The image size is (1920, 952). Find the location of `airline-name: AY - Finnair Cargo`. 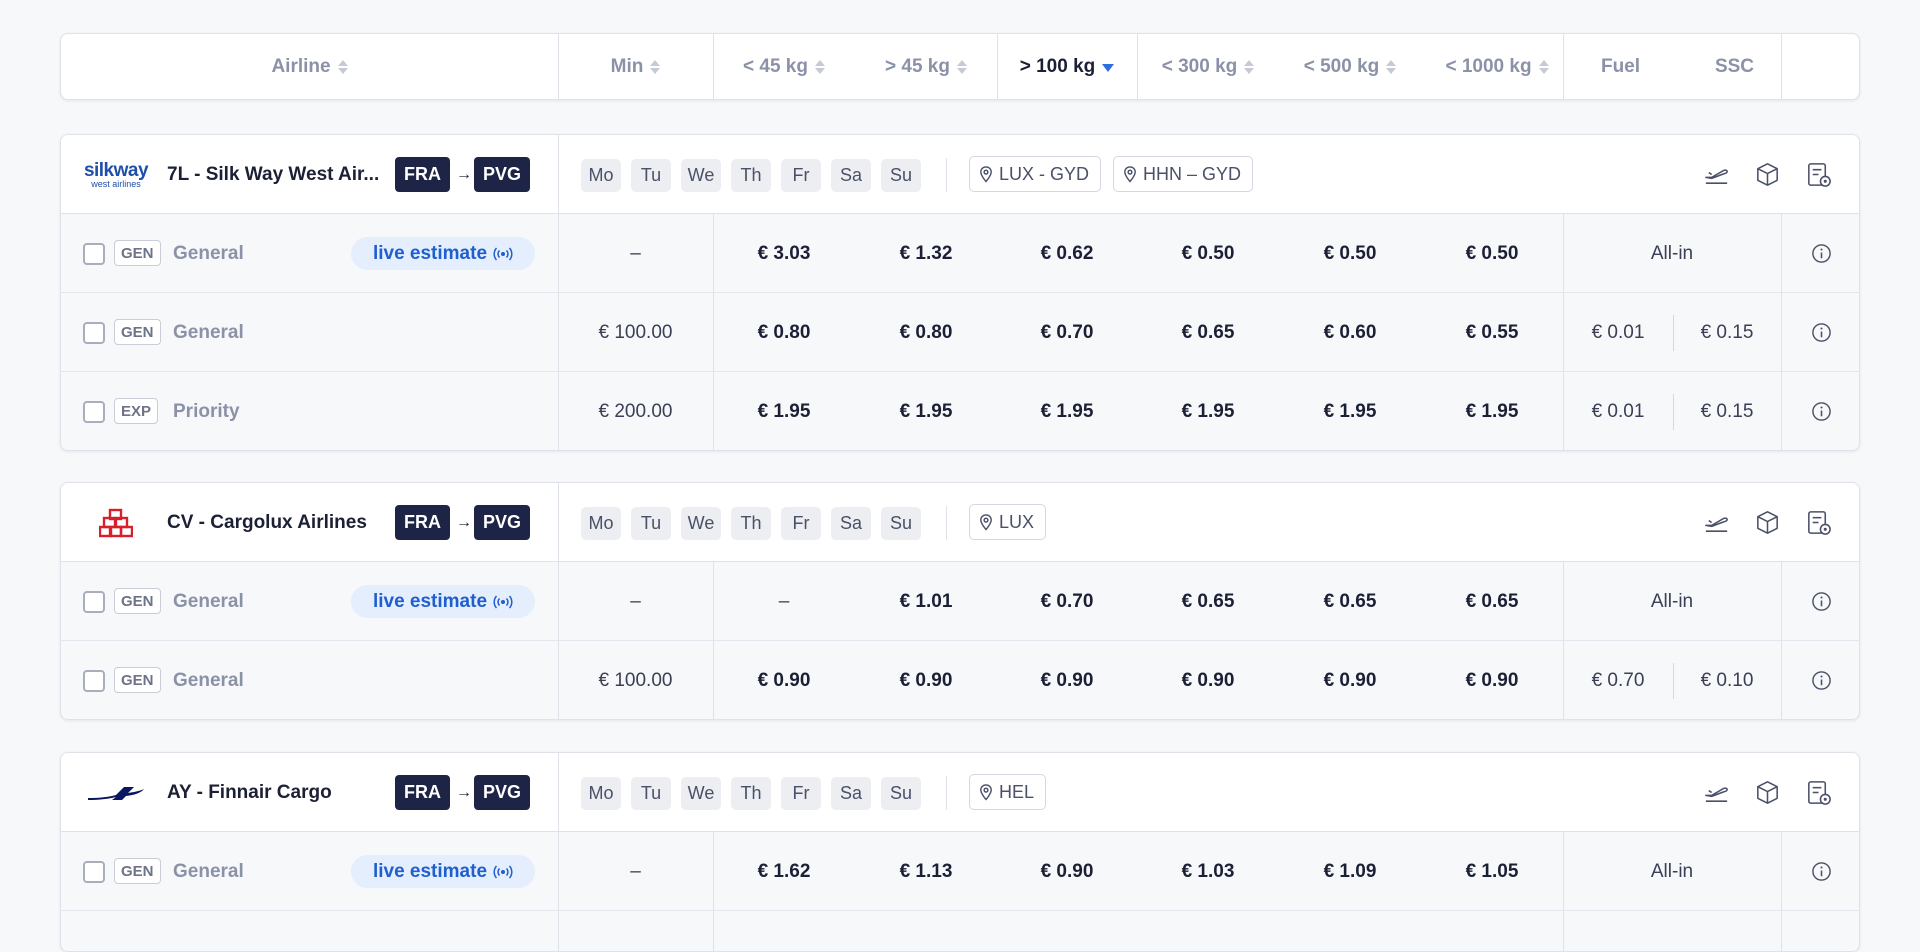

airline-name: AY - Finnair Cargo is located at coordinates (249, 792).